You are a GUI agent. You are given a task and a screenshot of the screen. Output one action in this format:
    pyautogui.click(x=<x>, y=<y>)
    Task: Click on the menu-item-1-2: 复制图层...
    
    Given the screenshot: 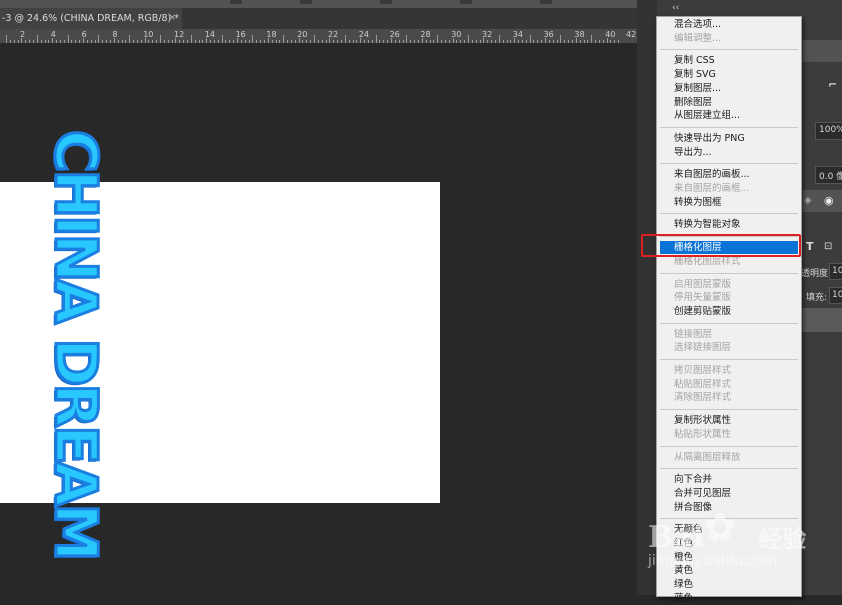 What is the action you would take?
    pyautogui.click(x=697, y=88)
    